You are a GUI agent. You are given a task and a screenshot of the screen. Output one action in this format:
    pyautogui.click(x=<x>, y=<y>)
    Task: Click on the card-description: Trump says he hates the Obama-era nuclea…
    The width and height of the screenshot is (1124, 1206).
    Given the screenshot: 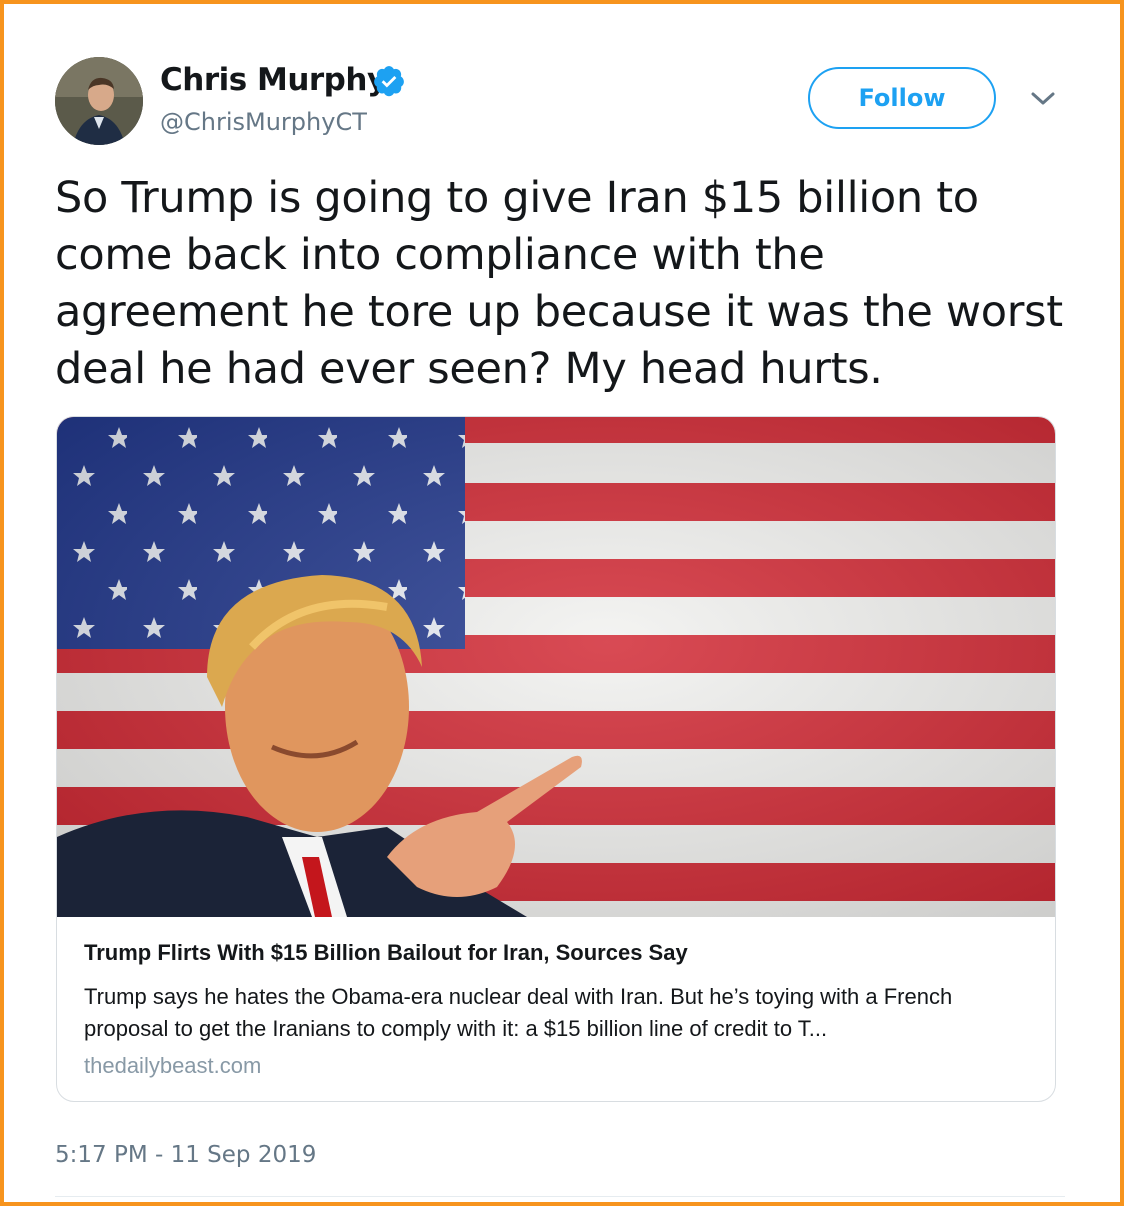 What is the action you would take?
    pyautogui.click(x=518, y=1012)
    